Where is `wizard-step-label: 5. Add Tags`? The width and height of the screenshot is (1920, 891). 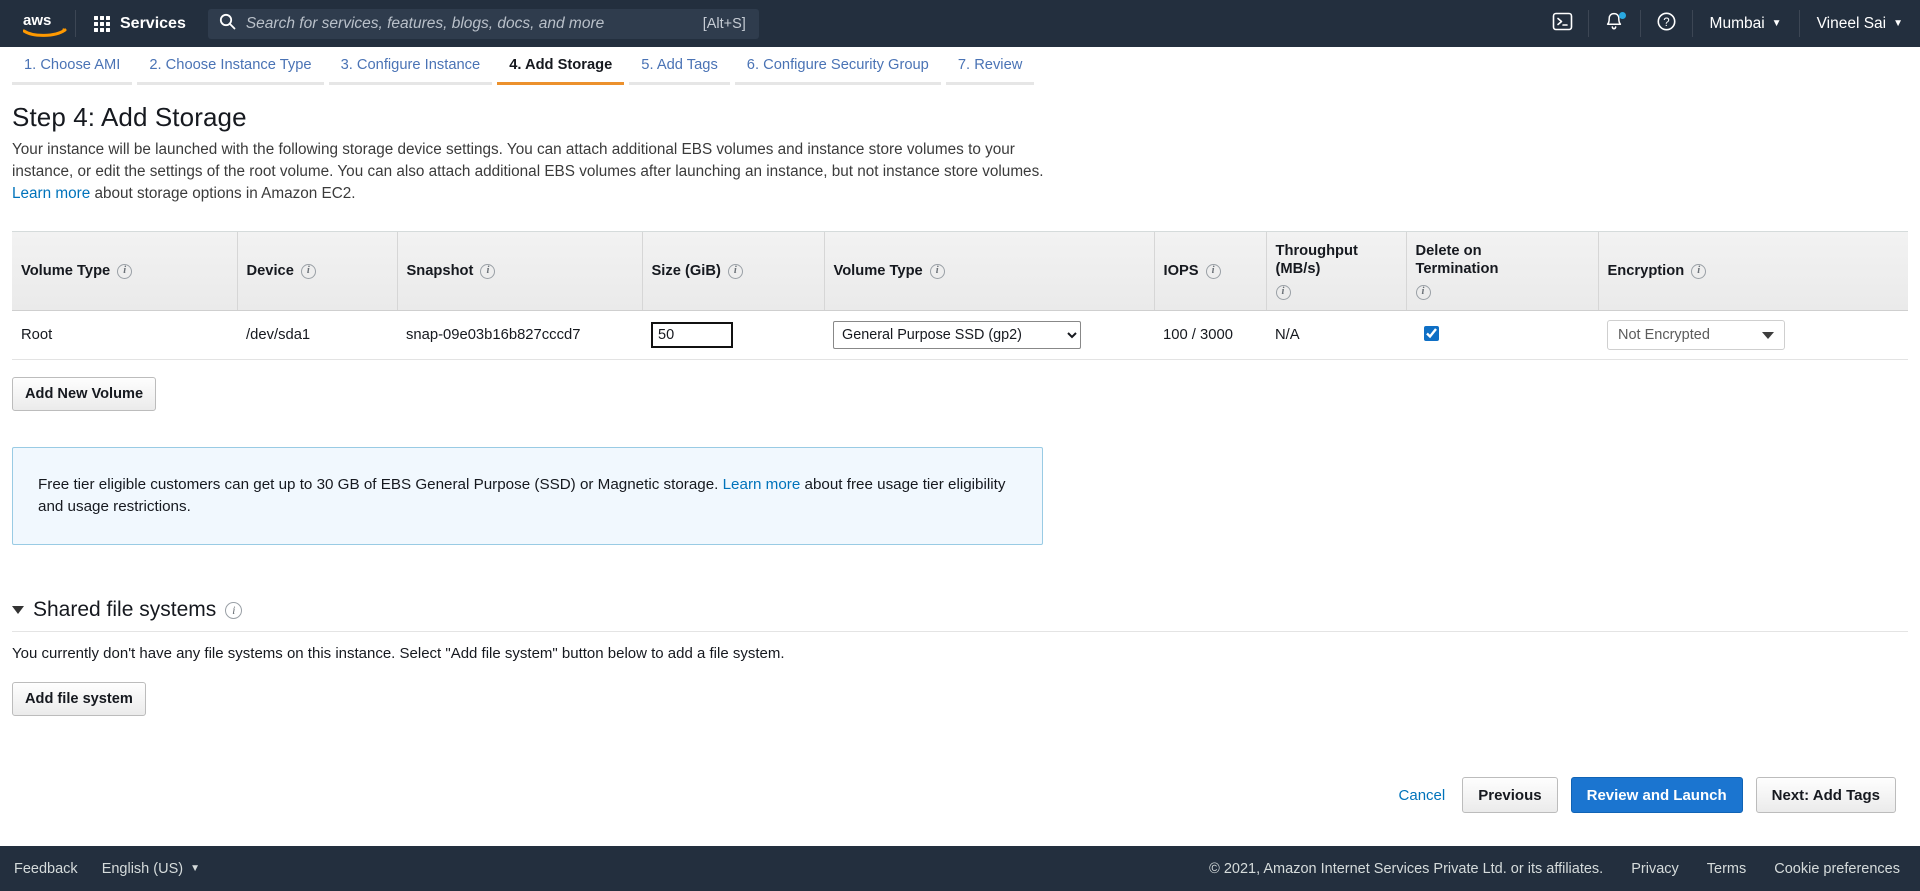
wizard-step-label: 5. Add Tags is located at coordinates (679, 64).